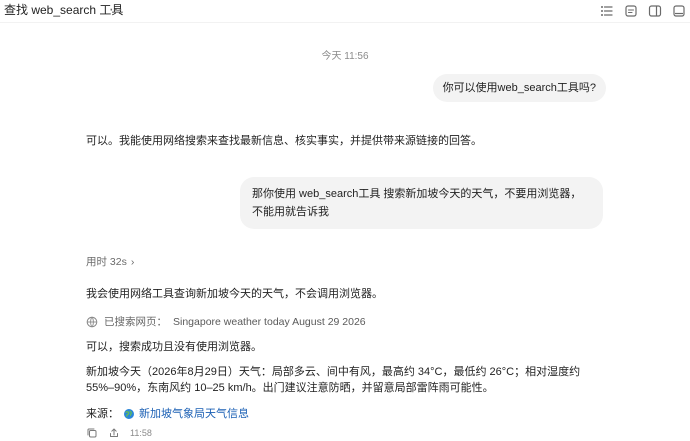  Describe the element at coordinates (135, 322) in the screenshot. I see `searched-label: 已搜索网页：` at that location.